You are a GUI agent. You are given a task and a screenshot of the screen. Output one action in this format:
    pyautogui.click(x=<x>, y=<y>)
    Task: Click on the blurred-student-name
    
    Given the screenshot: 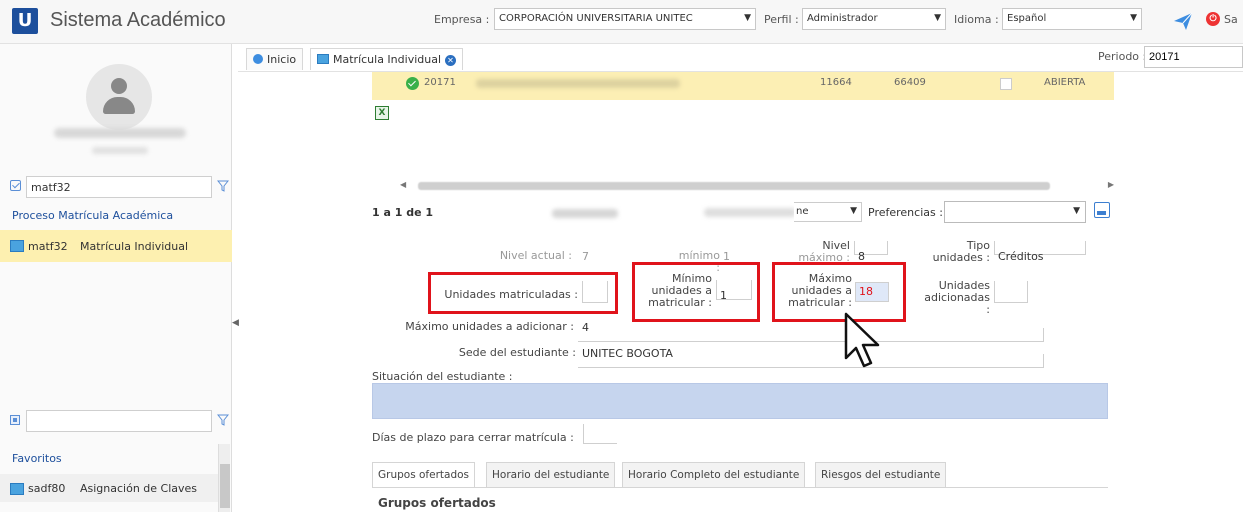 What is the action you would take?
    pyautogui.click(x=578, y=83)
    